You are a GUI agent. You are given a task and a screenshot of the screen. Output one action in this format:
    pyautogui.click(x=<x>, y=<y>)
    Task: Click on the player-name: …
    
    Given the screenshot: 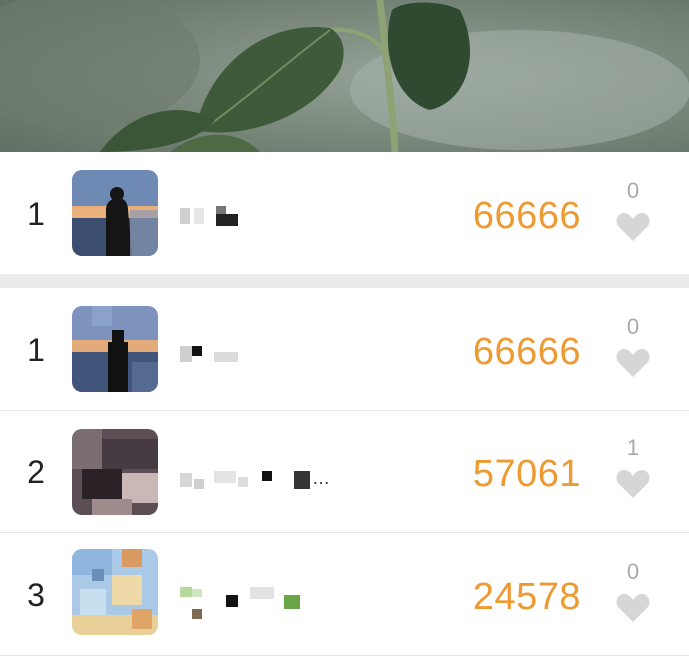 What is the action you would take?
    pyautogui.click(x=265, y=479)
    